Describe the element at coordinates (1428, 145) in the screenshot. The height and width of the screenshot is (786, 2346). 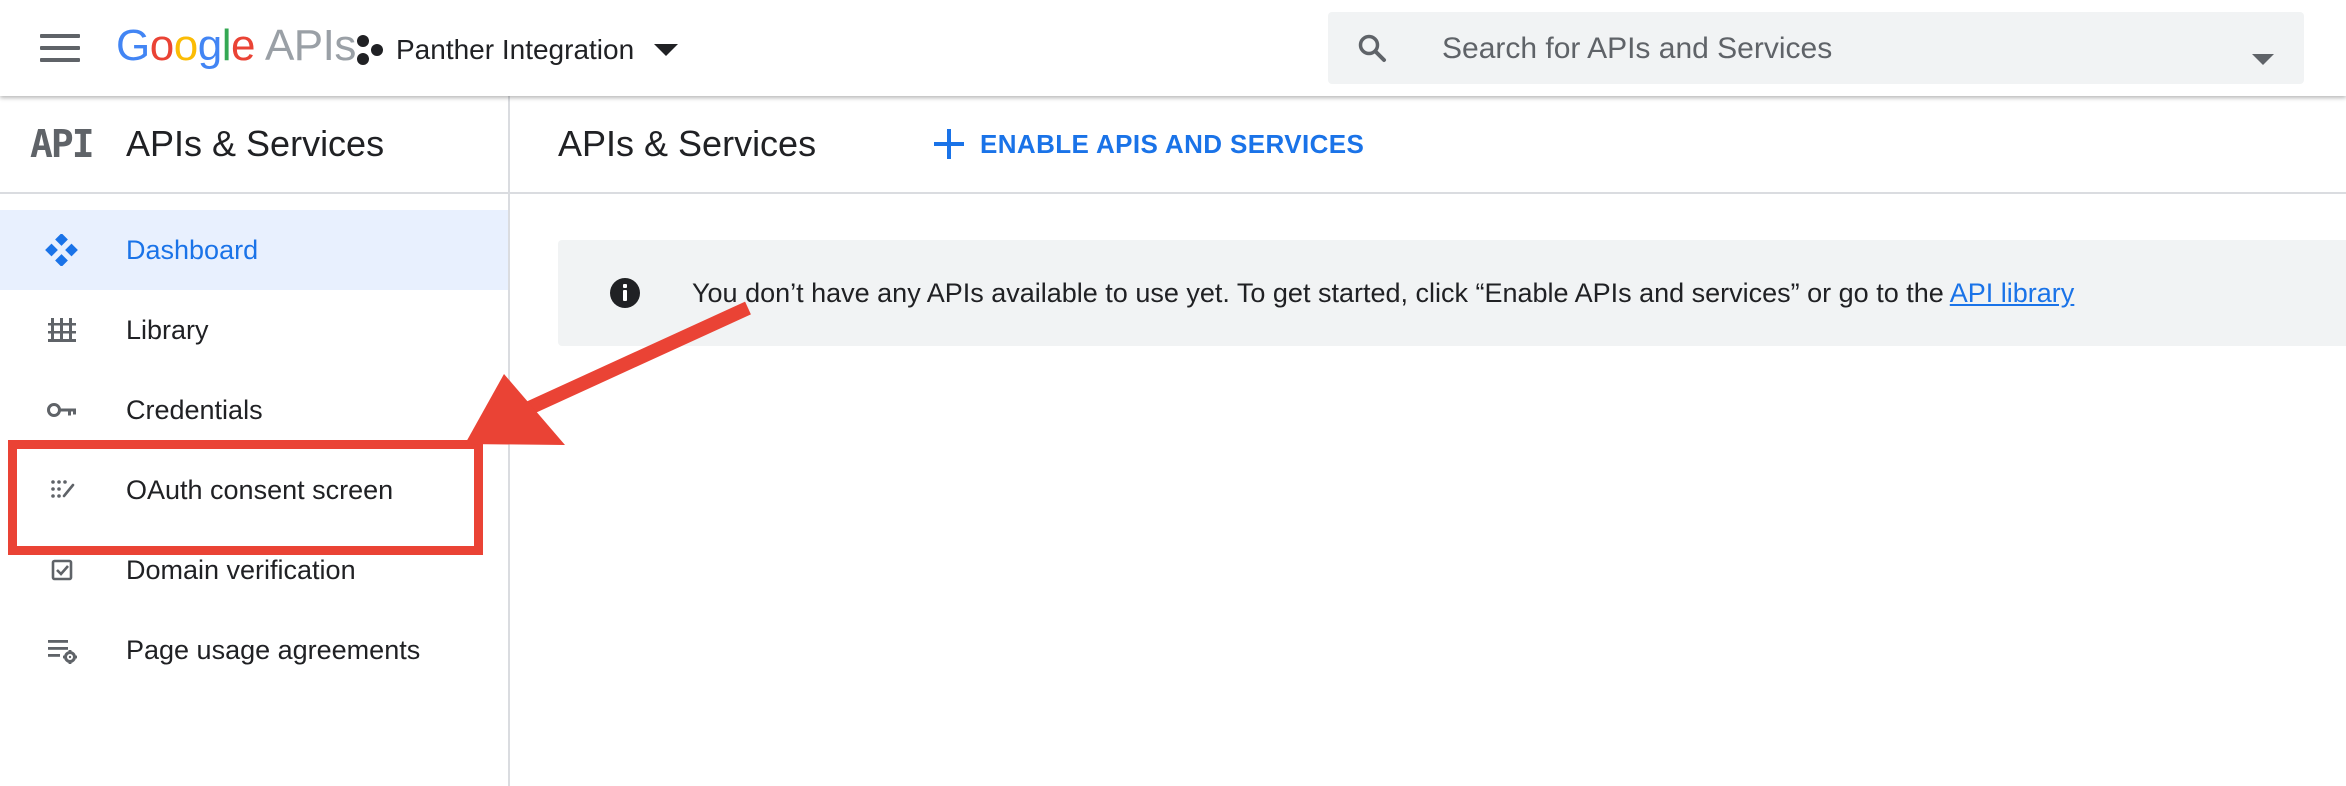
I see `main-header: APIs & Services ENABLE APIS AND SERVICES` at that location.